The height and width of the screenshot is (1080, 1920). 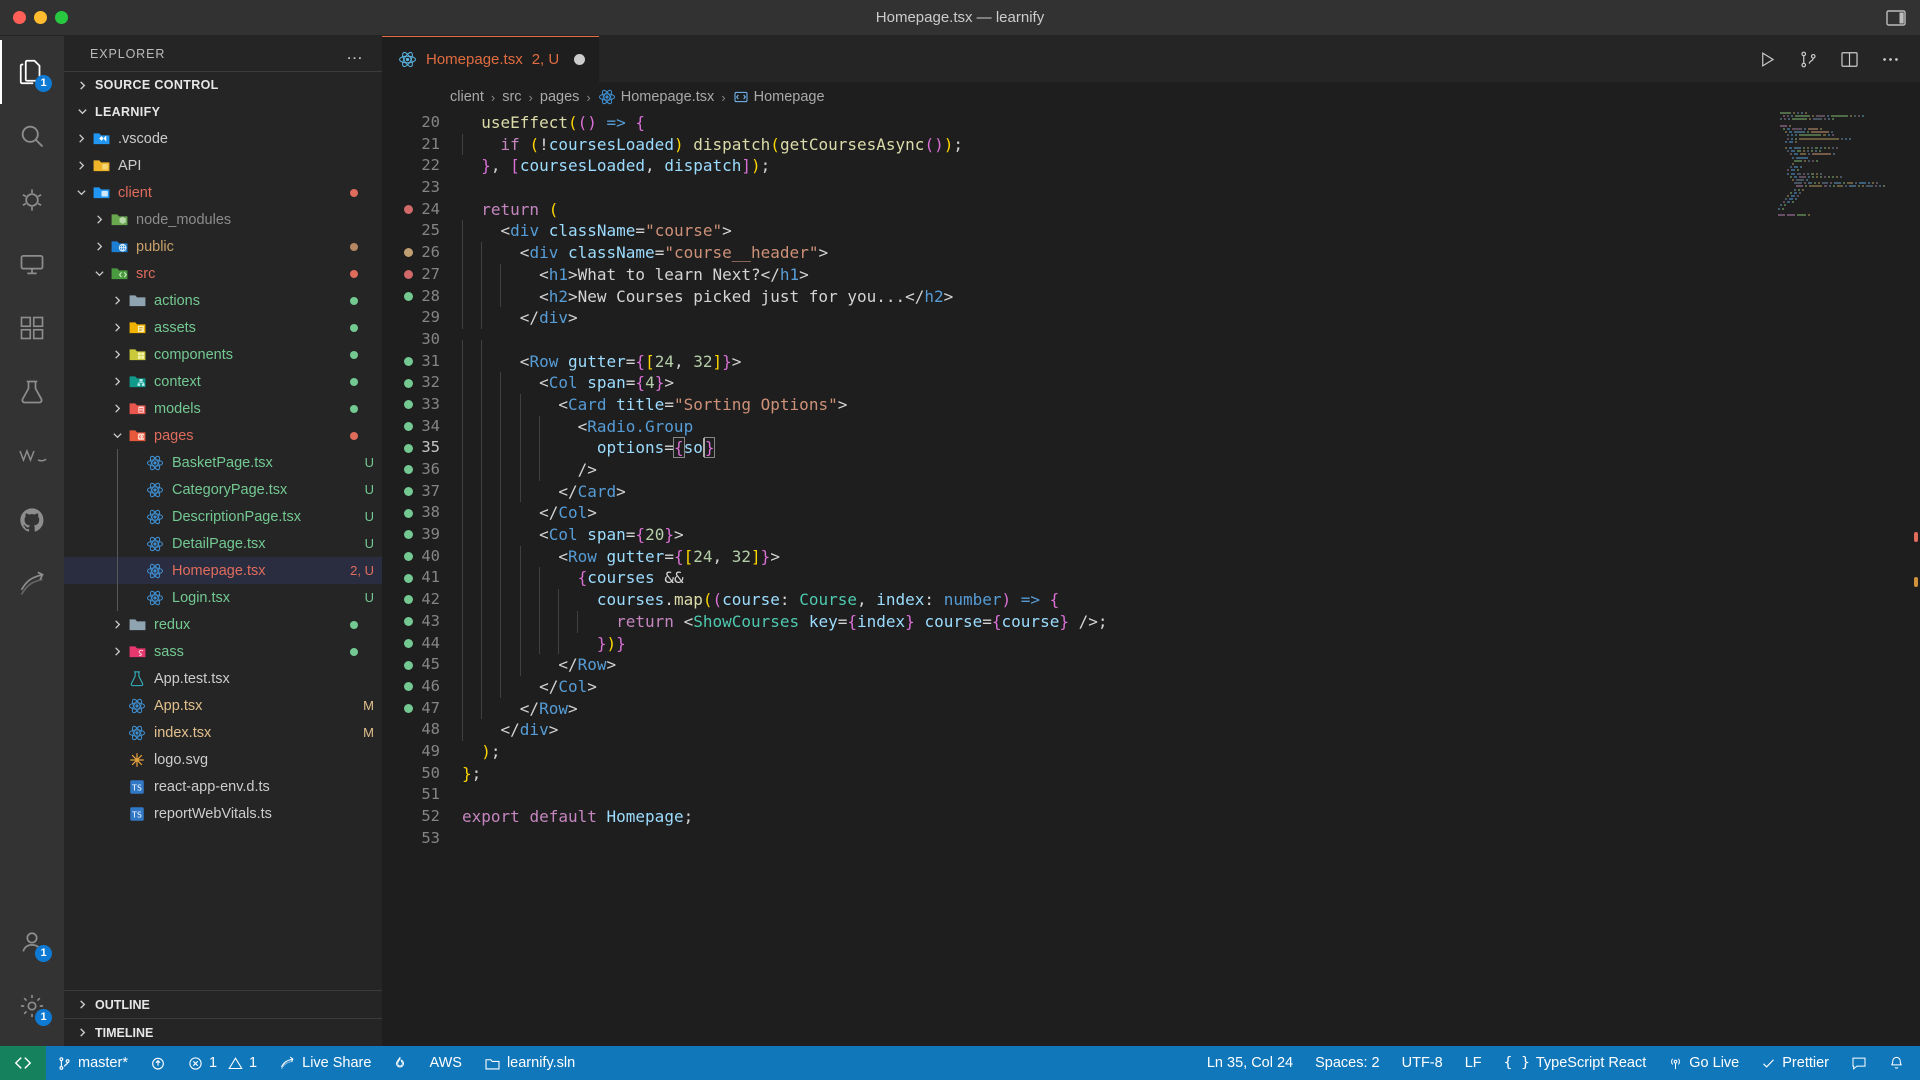 What do you see at coordinates (1151, 383) in the screenshot?
I see `code-line: 32 <Col span={4}>` at bounding box center [1151, 383].